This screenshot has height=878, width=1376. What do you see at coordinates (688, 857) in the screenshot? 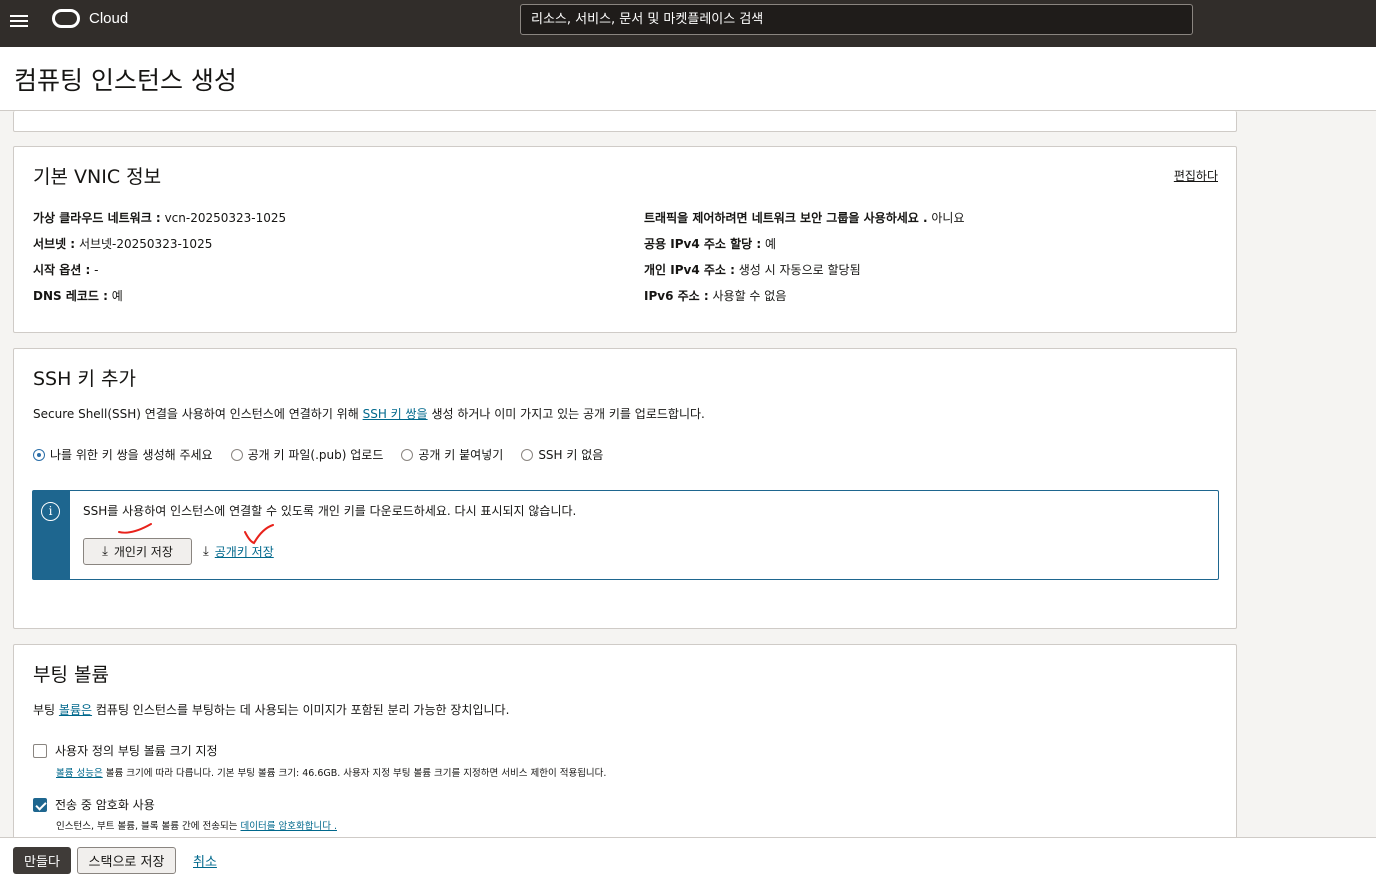
I see `bottom-action-bar: 만들다 스택으로 저장 취소` at bounding box center [688, 857].